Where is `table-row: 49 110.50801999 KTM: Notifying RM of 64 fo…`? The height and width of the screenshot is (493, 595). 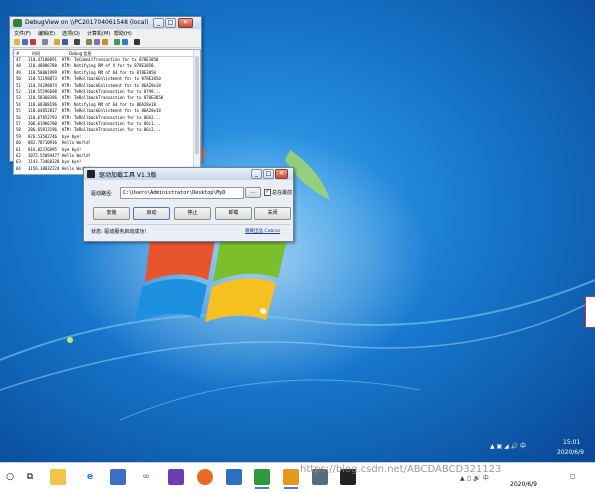
table-row: 49 110.50801999 KTM: Notifying RM of 64 fo… is located at coordinates (107, 73).